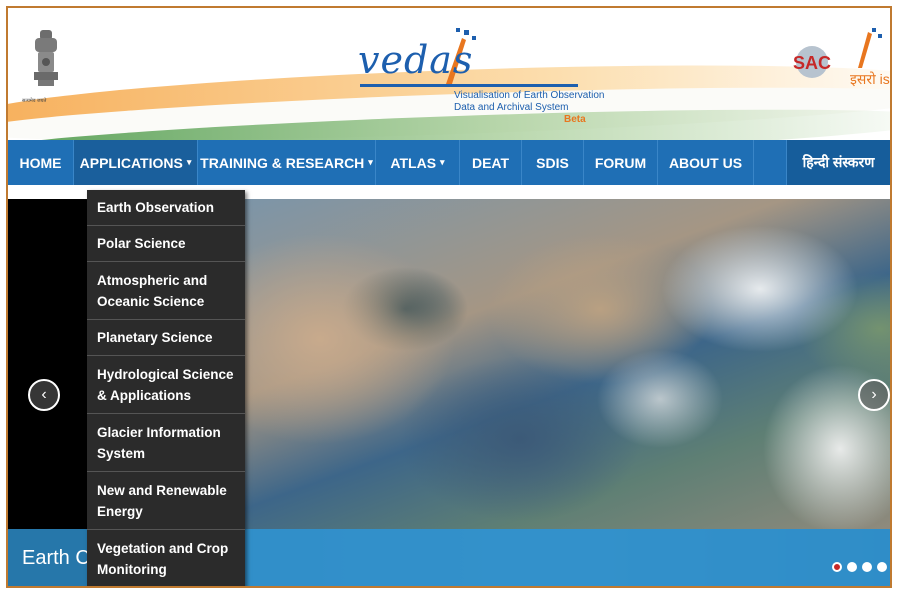 This screenshot has height=594, width=898. I want to click on nav-applications-label: APPLICATIONS, so click(131, 162).